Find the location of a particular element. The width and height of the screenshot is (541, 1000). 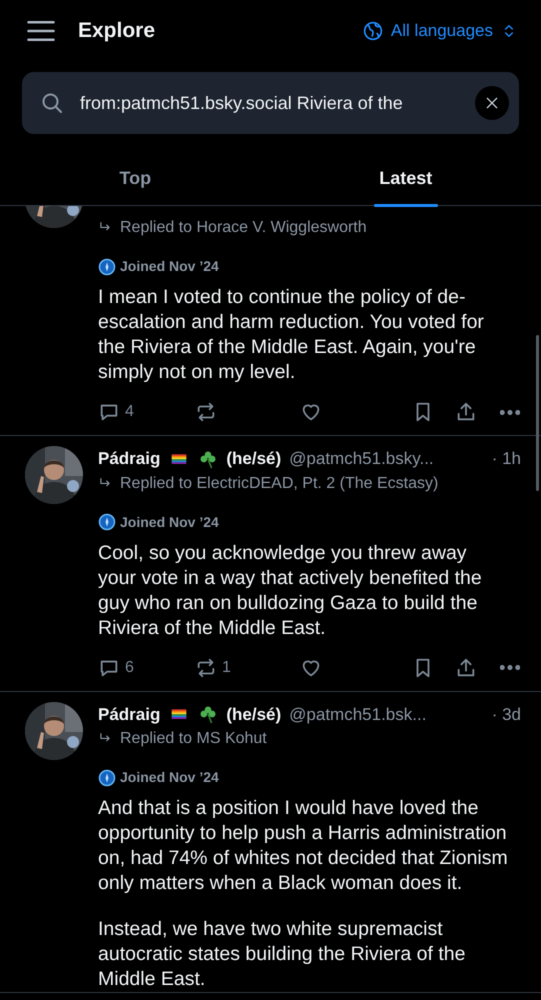

replied-to-text: Replied to MS Kohut is located at coordinates (193, 739).